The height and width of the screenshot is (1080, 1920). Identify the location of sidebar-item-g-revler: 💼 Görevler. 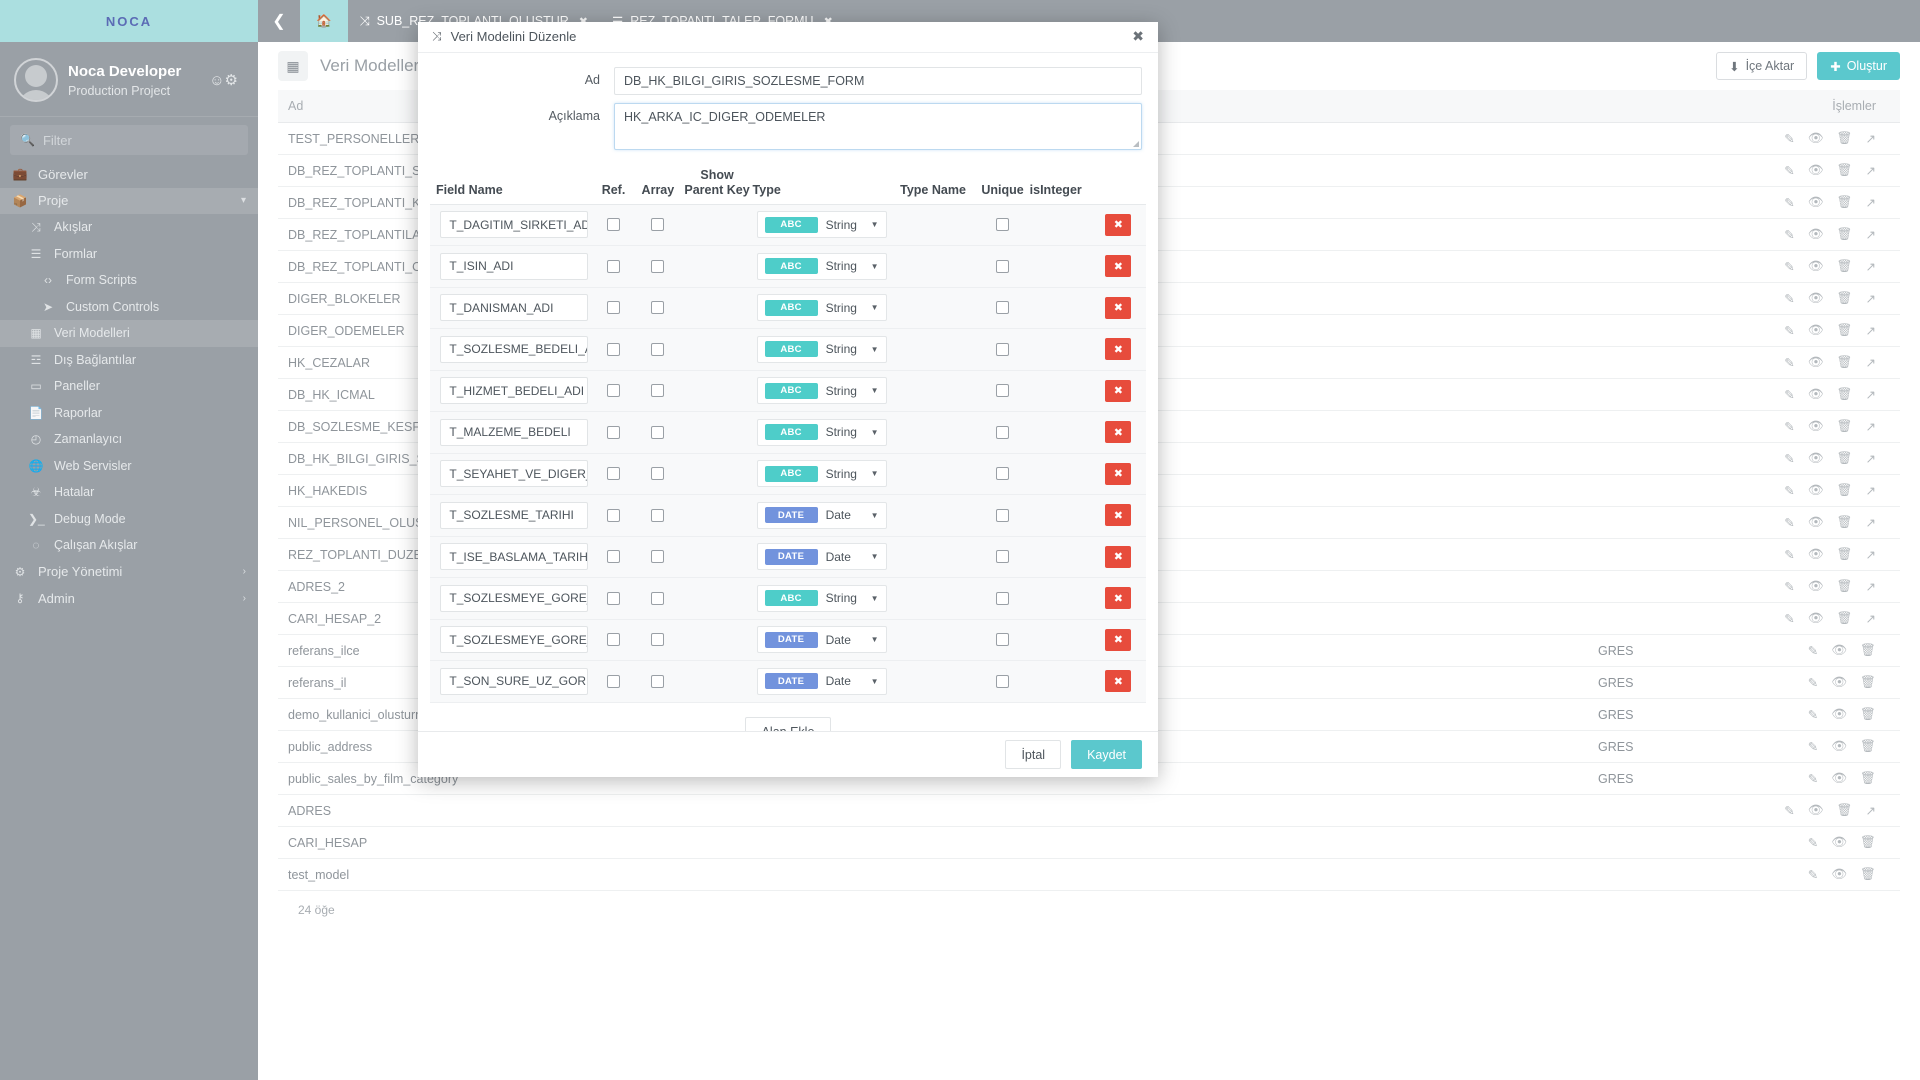
(129, 174).